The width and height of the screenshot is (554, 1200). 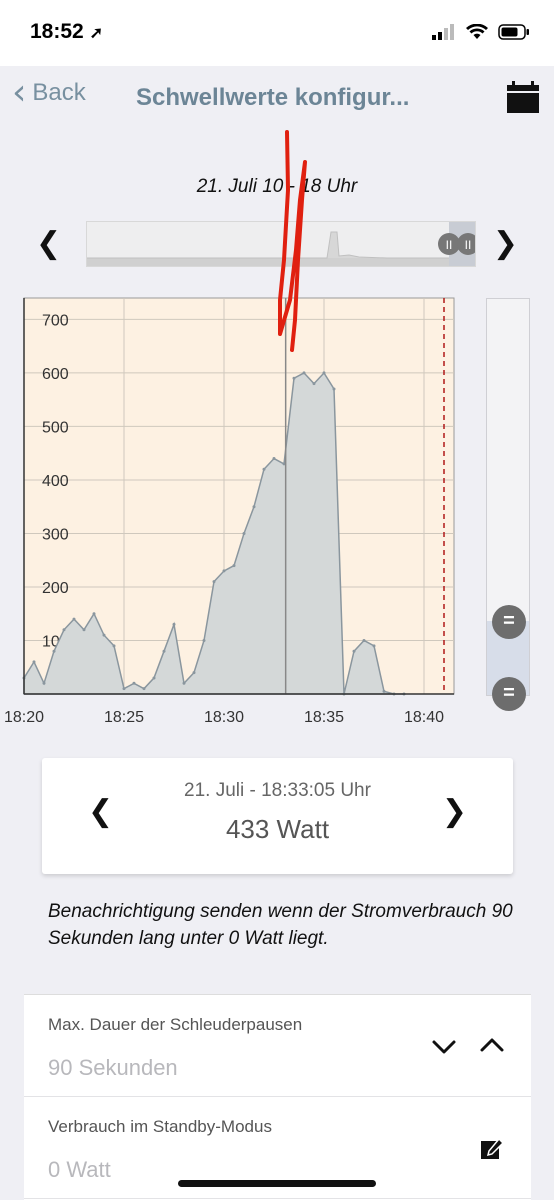 I want to click on overview-chart: II II, so click(x=283, y=244).